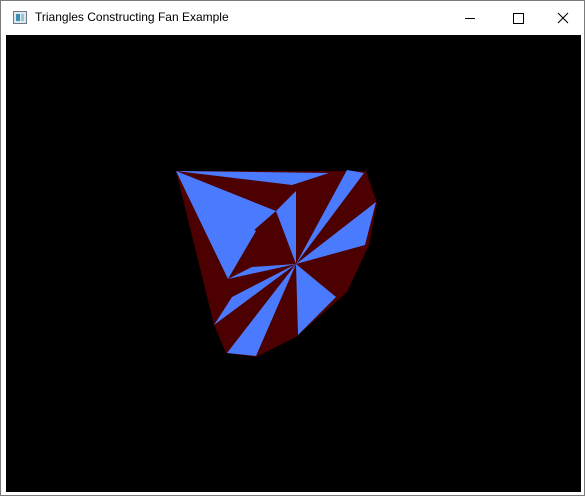 This screenshot has height=496, width=585. I want to click on window-title: Triangles Constructing Fan Example, so click(132, 17).